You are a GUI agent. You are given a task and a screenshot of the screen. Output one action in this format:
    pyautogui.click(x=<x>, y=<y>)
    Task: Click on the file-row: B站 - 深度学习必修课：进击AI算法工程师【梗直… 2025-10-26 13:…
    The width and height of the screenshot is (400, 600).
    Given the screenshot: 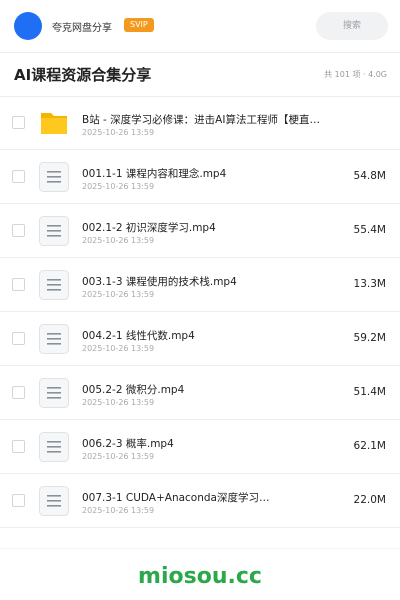 What is the action you would take?
    pyautogui.click(x=200, y=123)
    